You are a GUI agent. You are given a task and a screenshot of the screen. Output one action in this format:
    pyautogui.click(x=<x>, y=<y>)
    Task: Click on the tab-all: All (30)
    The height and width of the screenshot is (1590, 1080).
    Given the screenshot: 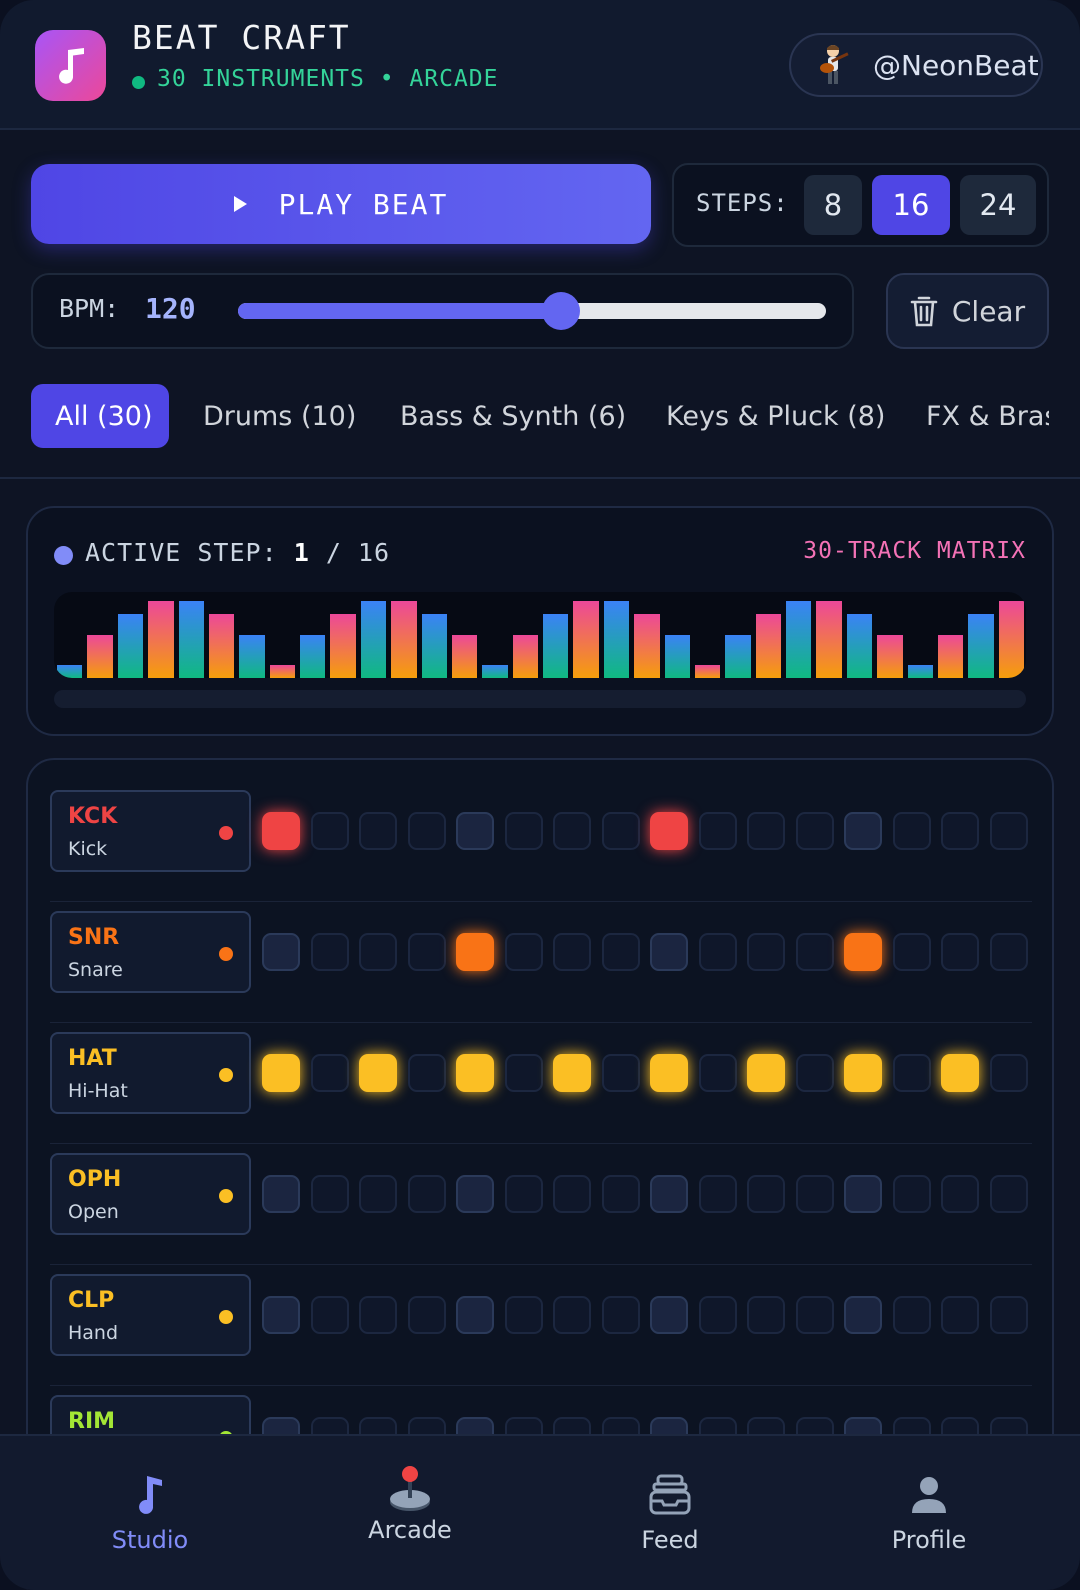 What is the action you would take?
    pyautogui.click(x=100, y=416)
    